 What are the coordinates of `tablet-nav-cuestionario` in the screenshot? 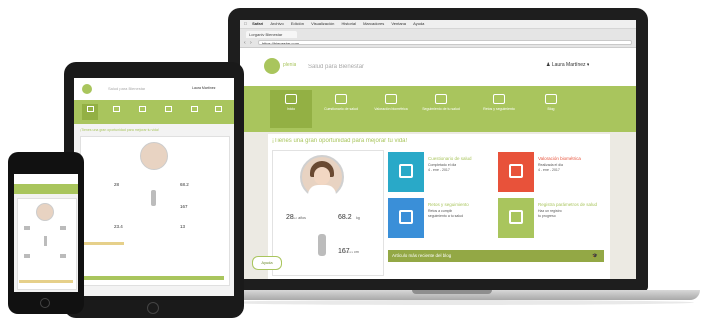 It's located at (116, 112).